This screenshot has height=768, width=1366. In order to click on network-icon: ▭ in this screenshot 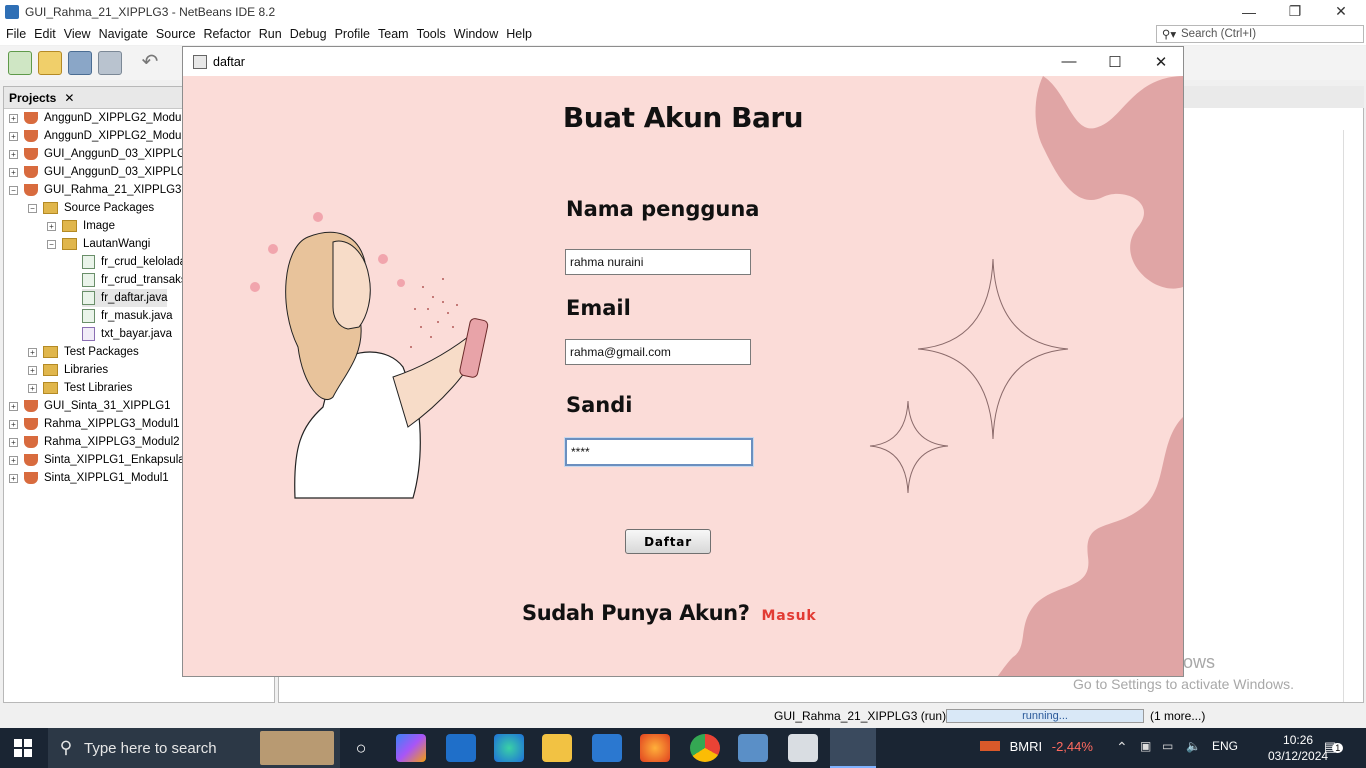, I will do `click(1167, 746)`.